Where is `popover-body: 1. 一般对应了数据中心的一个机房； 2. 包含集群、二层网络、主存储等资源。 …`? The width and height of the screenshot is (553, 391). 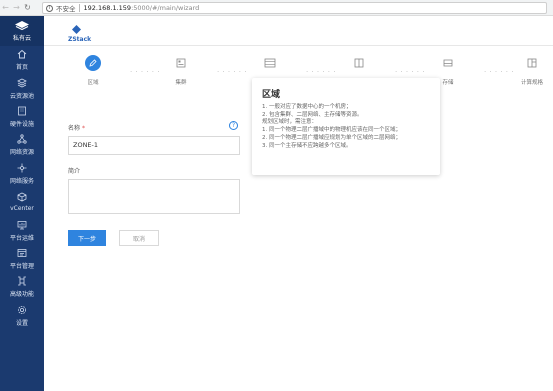
popover-body: 1. 一般对应了数据中心的一个机房； 2. 包含集群、二层网络、主存储等资源。 … is located at coordinates (331, 127).